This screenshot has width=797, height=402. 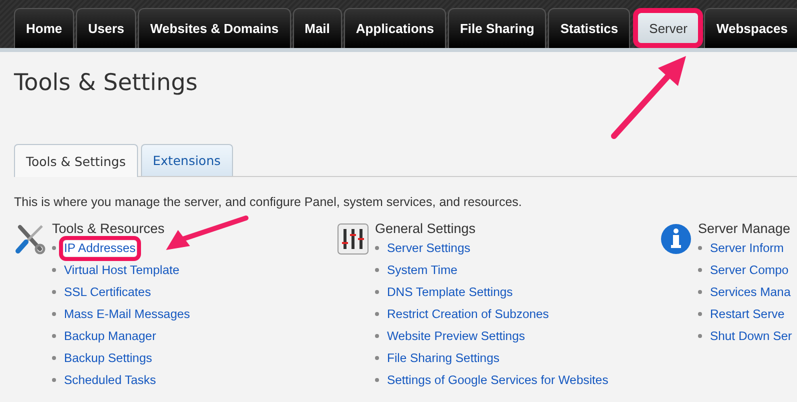 What do you see at coordinates (76, 160) in the screenshot?
I see `tab: Tools & Settings` at bounding box center [76, 160].